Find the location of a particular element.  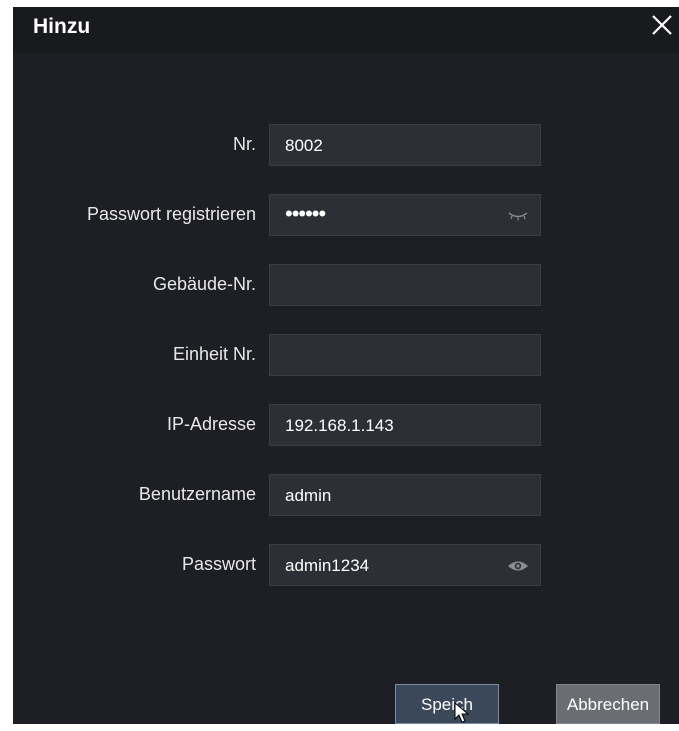

unit-nr-field is located at coordinates (405, 355).